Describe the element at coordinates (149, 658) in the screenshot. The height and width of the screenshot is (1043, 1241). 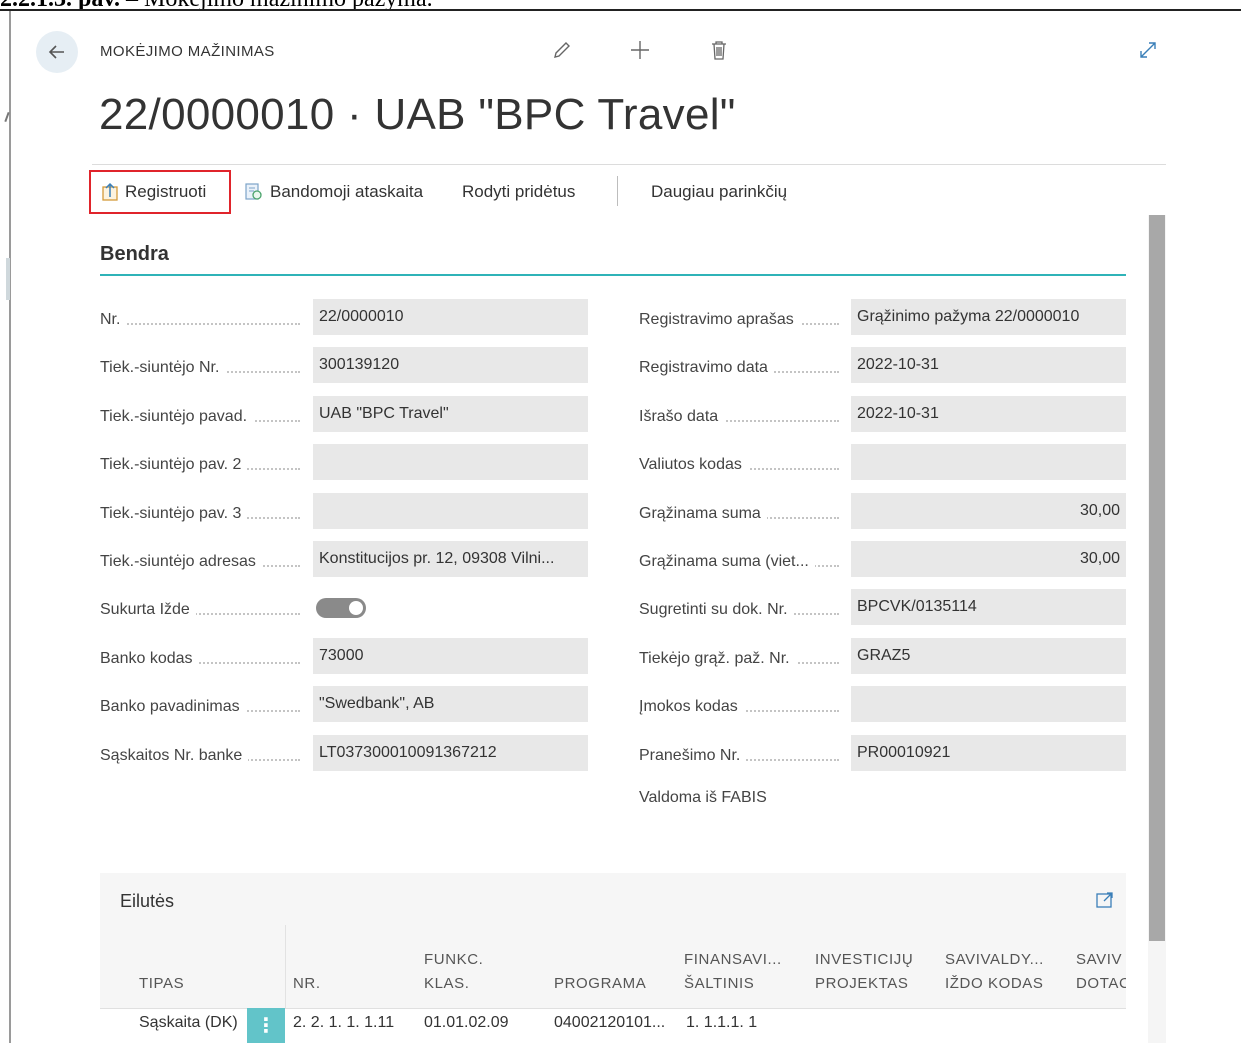
I see `field-label-text: Banko kodas` at that location.